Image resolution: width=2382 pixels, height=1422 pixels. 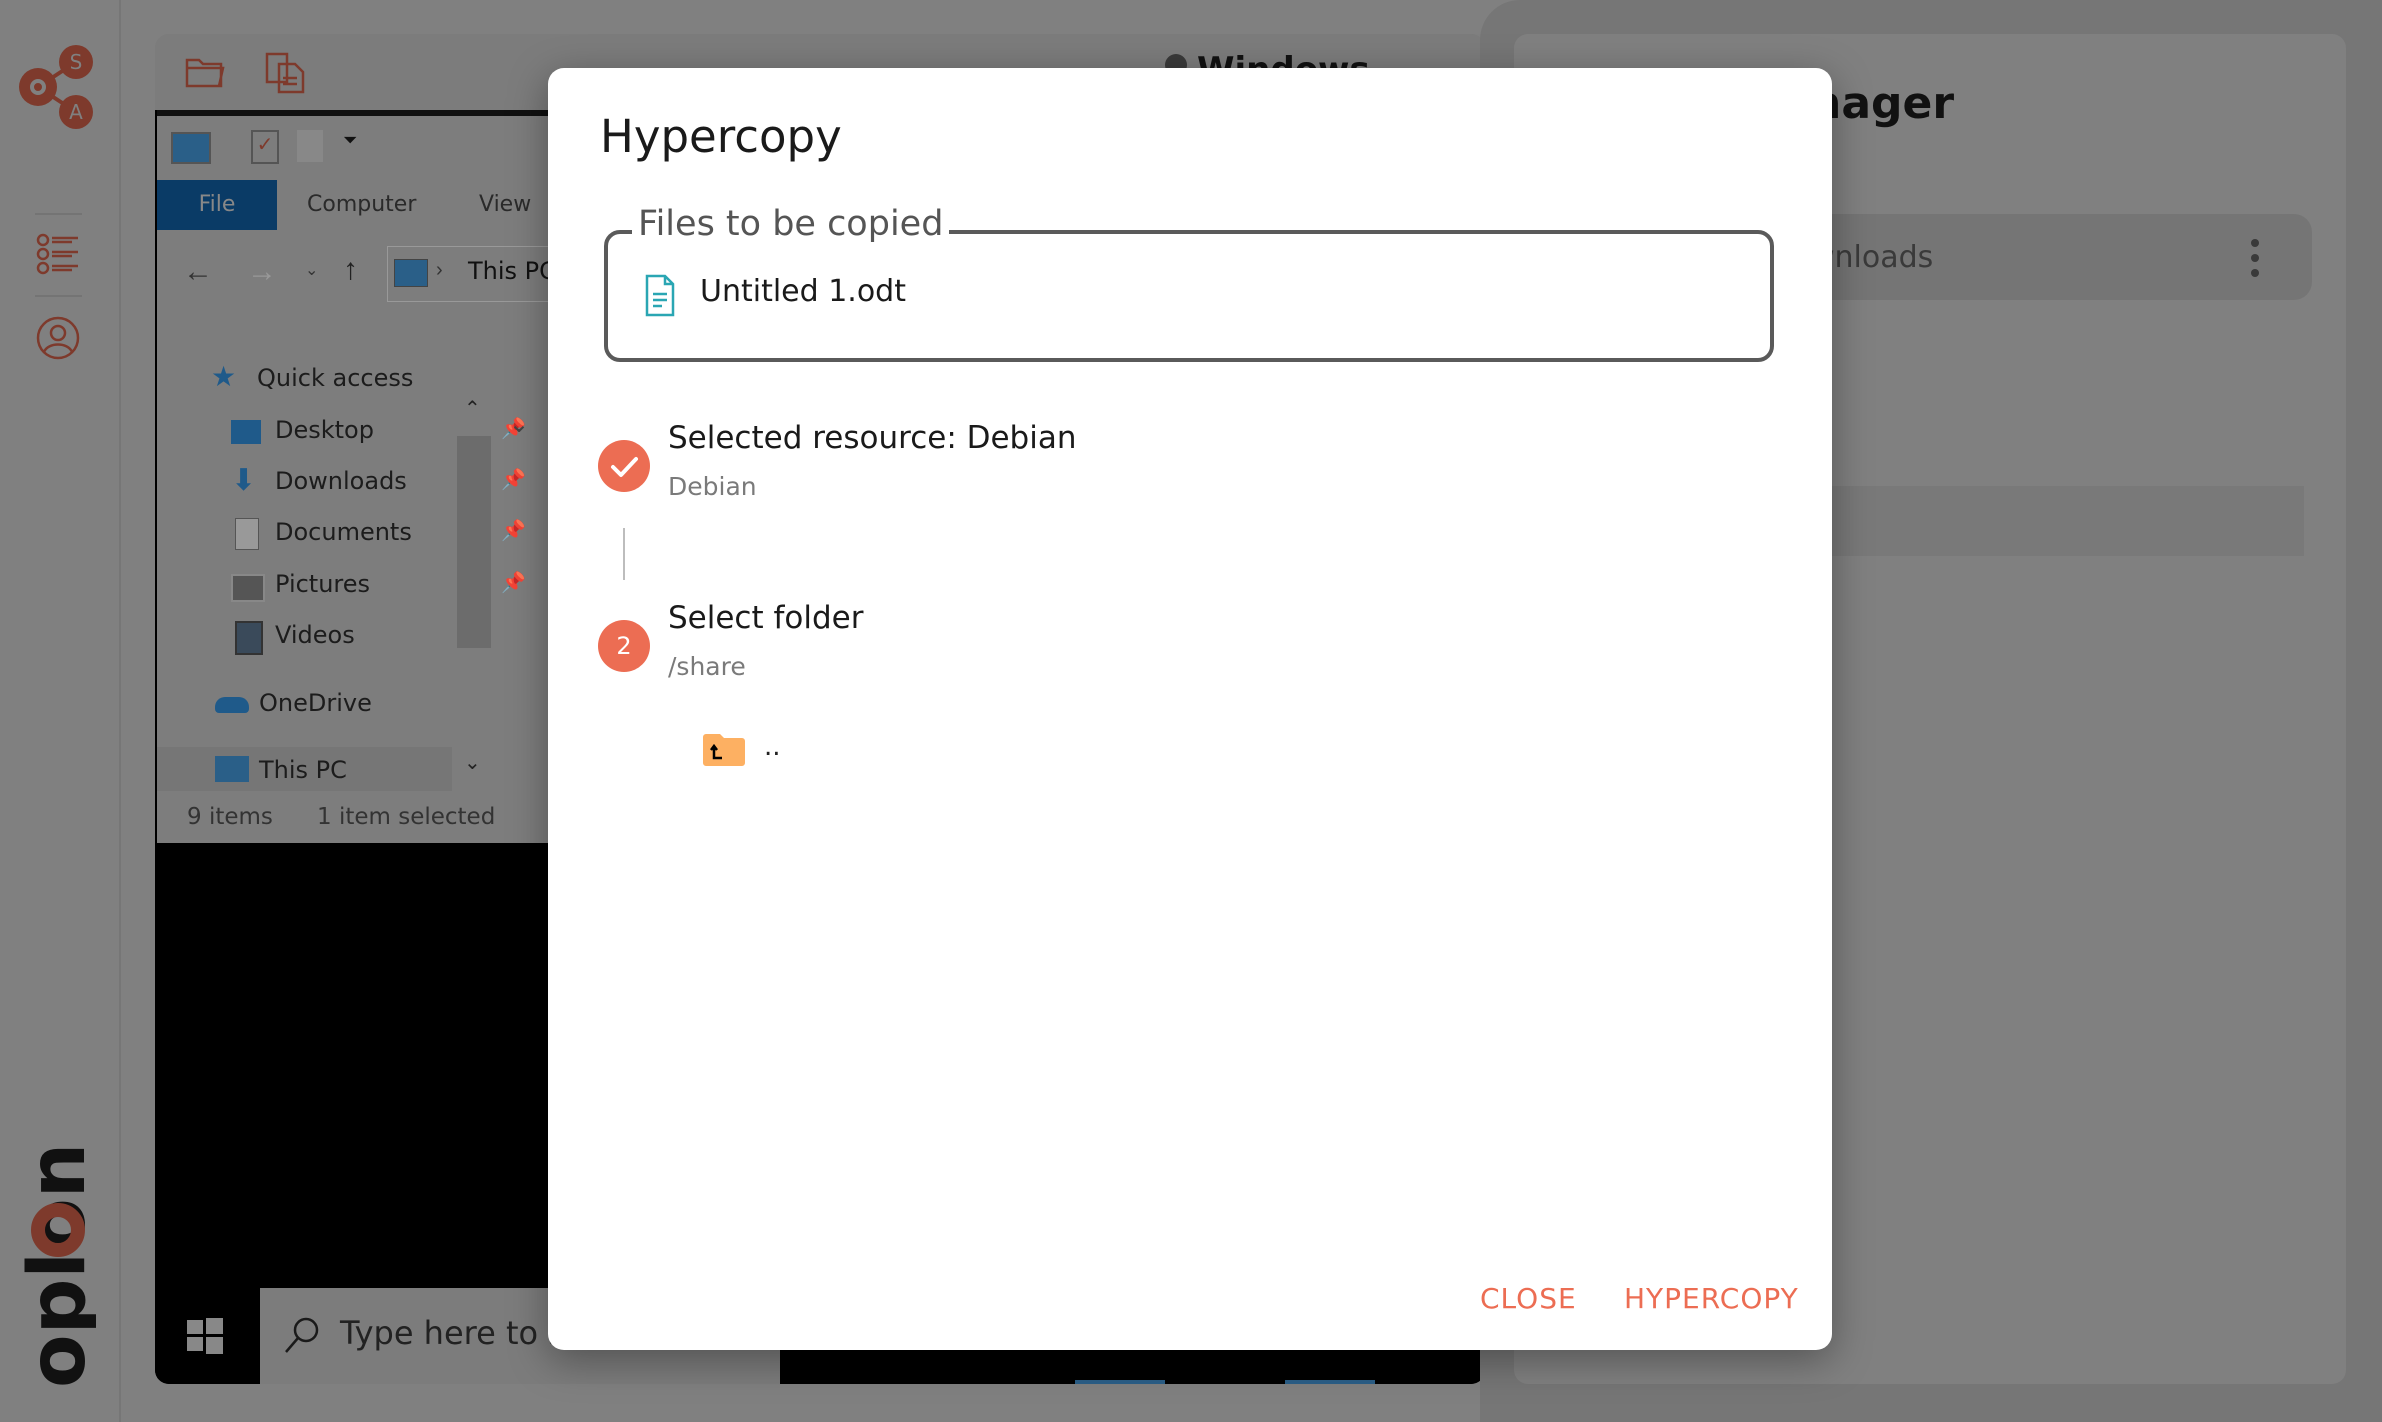 I want to click on nav-item-videos: Videos, so click(x=293, y=638).